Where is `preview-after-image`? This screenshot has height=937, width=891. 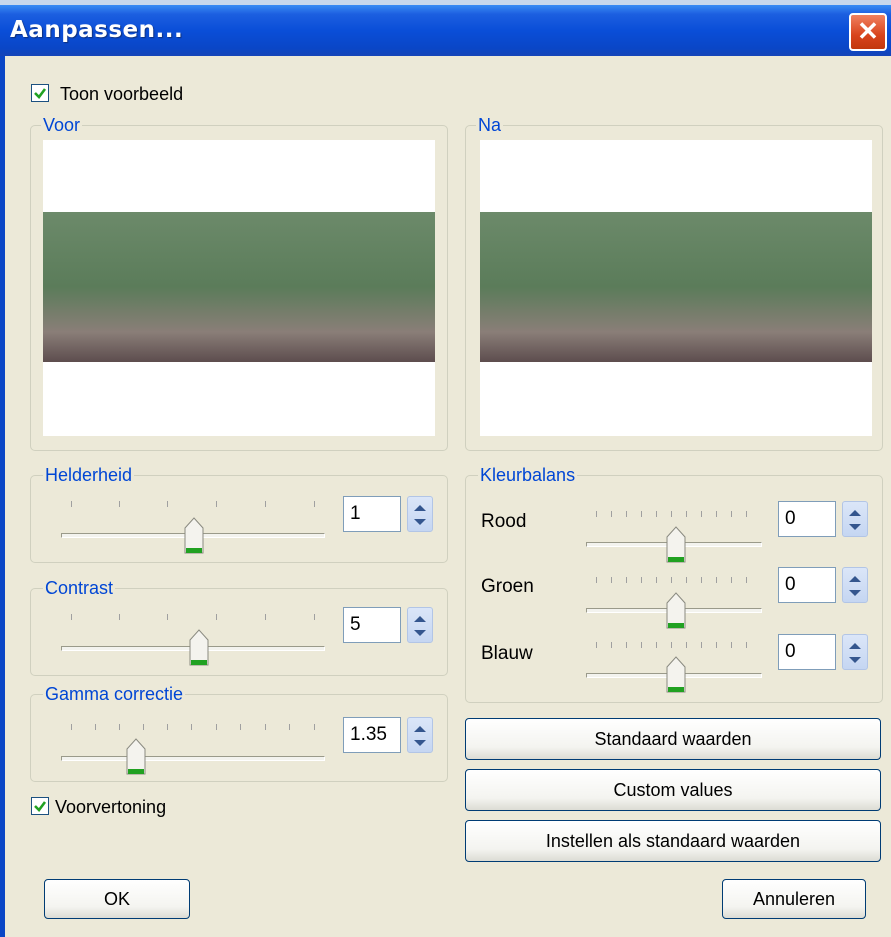 preview-after-image is located at coordinates (676, 288).